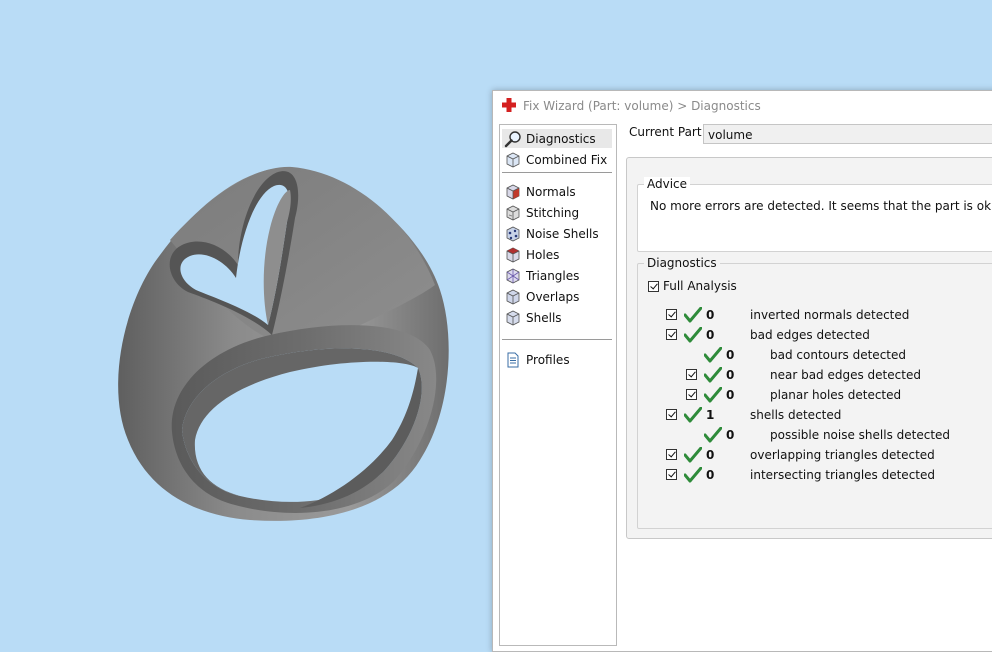  I want to click on title-bar: Fix Wizard (Part: volume) > Diagnostics, so click(742, 106).